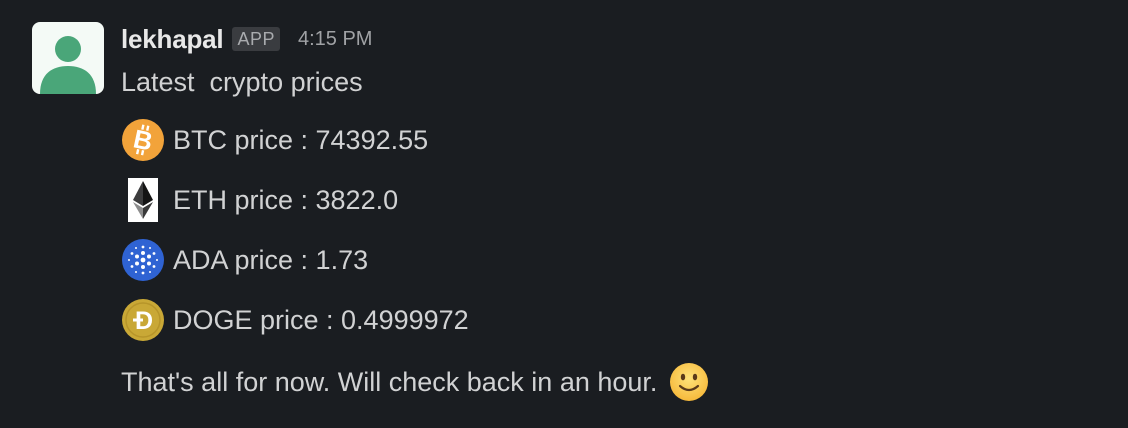 The width and height of the screenshot is (1128, 428). I want to click on price-text: DOGE price : 0.4999972, so click(321, 320).